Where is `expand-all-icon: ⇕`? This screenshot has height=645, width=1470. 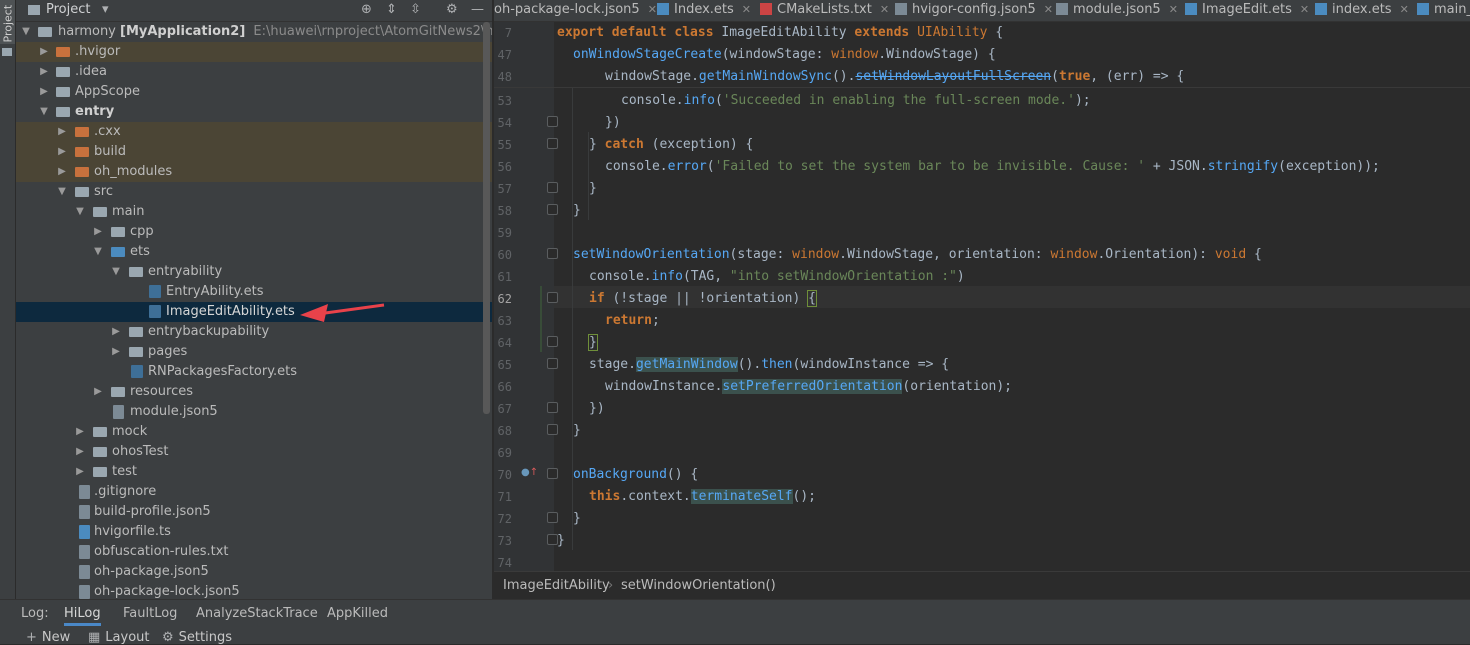 expand-all-icon: ⇕ is located at coordinates (391, 9).